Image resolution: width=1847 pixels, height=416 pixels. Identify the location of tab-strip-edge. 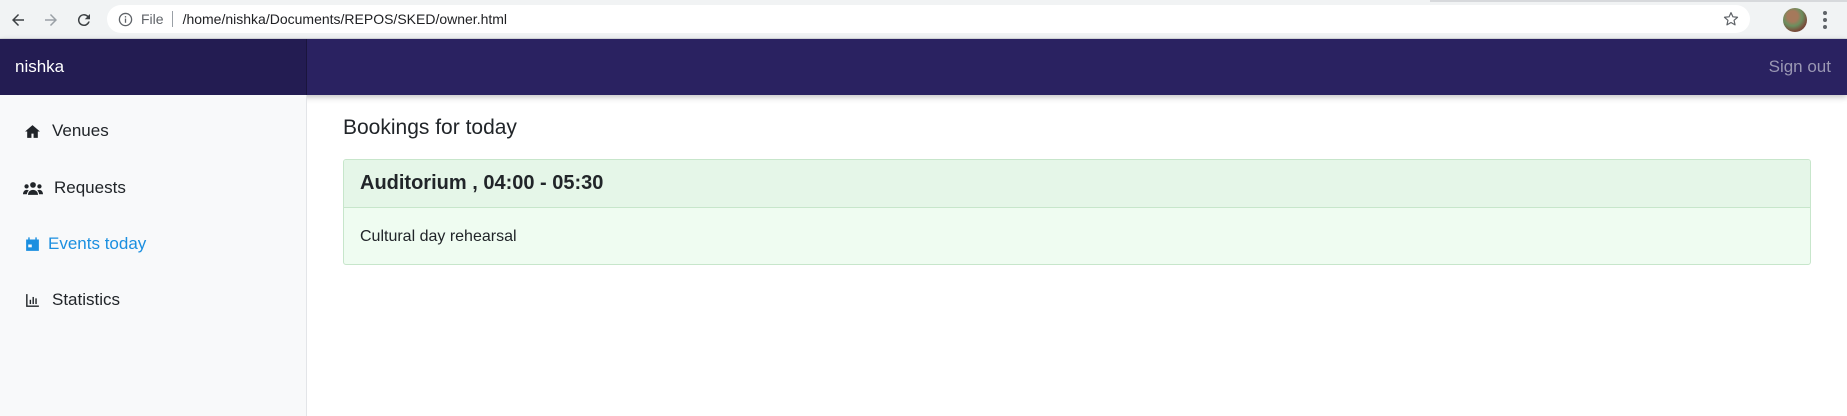
(1638, 1).